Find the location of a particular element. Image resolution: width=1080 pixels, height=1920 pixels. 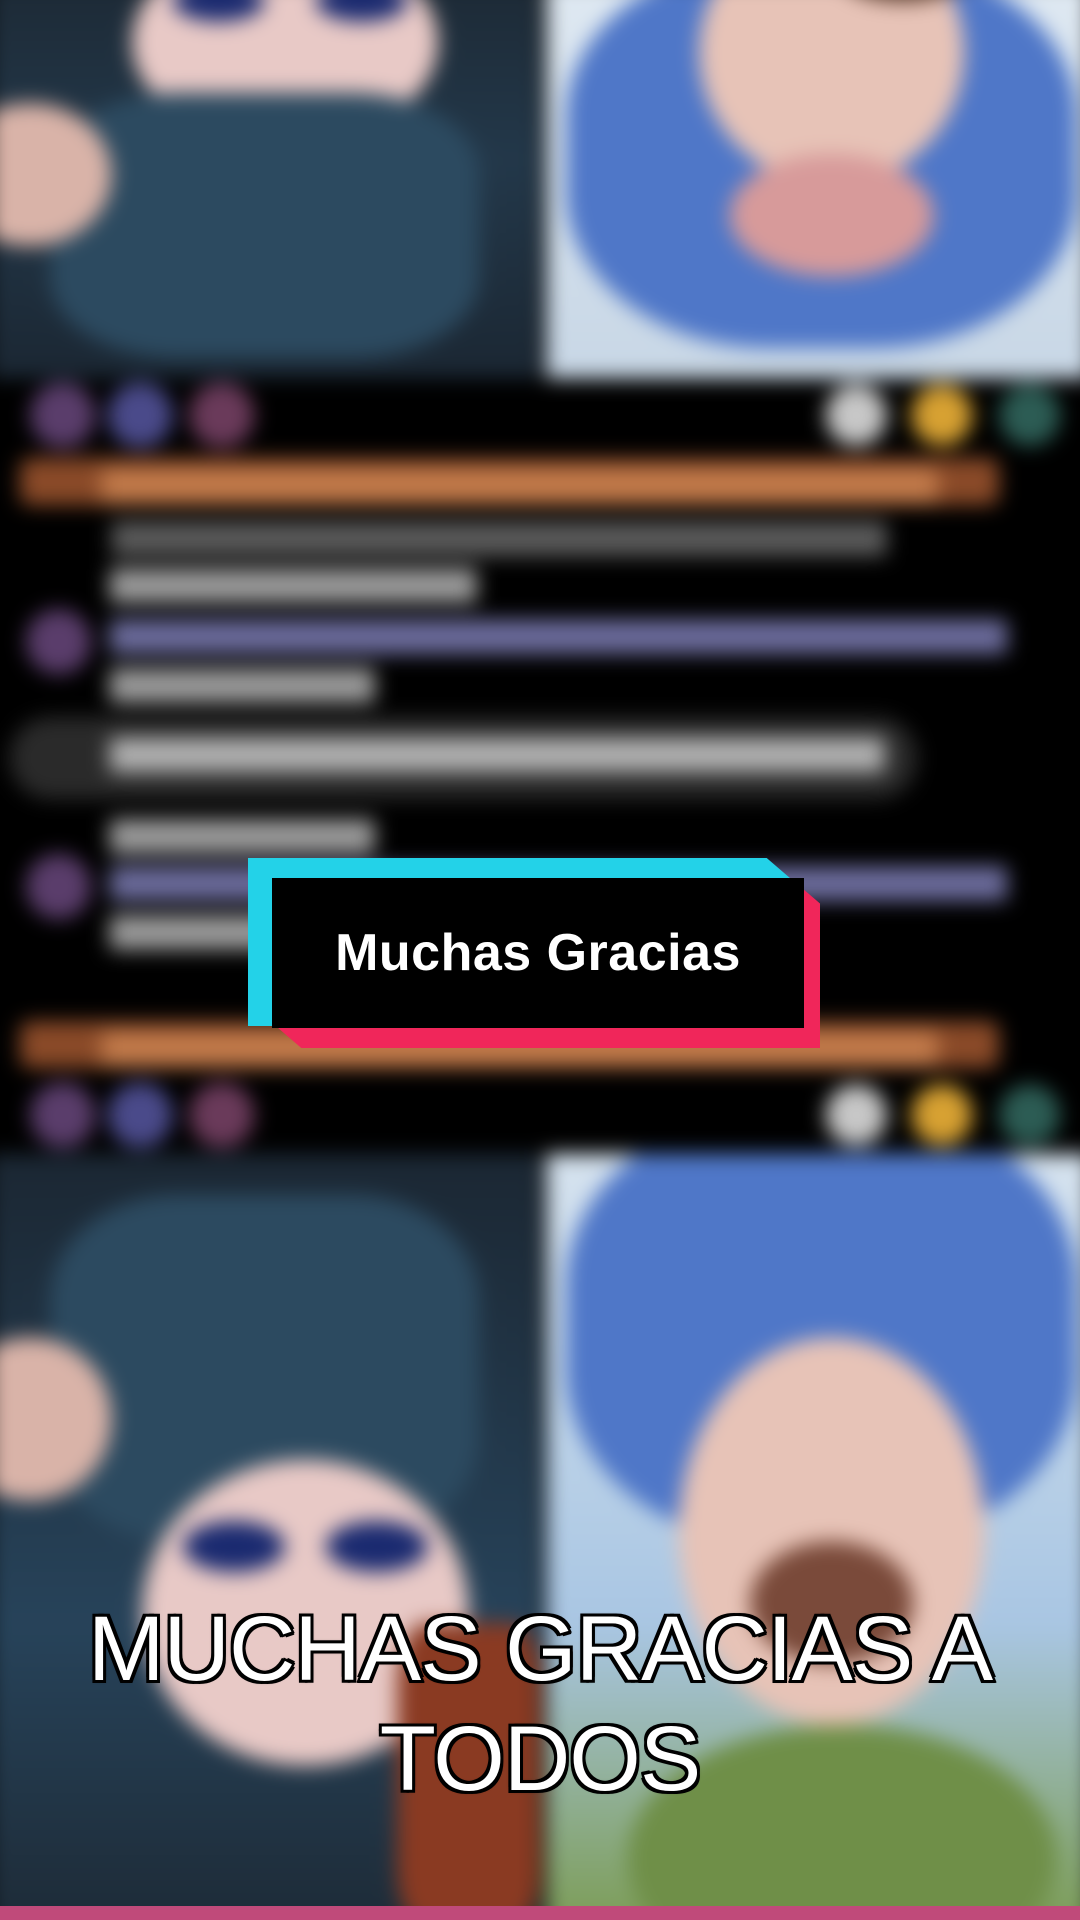

stream-panel-top-left is located at coordinates (270, 189).